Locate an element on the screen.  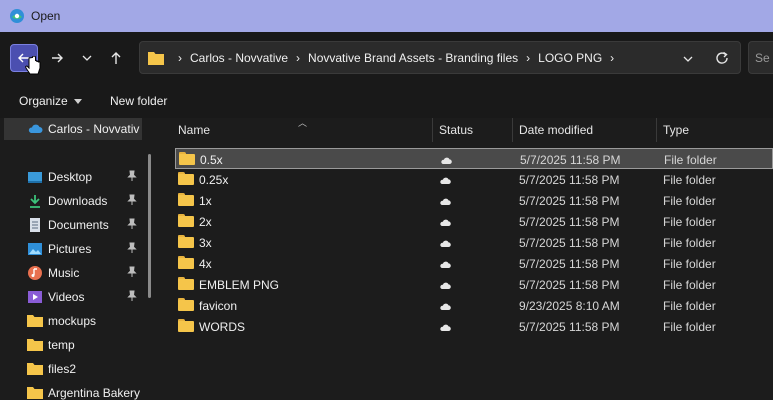
file-row: WORDS 5/7/2025 11:58 PM File folder is located at coordinates (474, 326).